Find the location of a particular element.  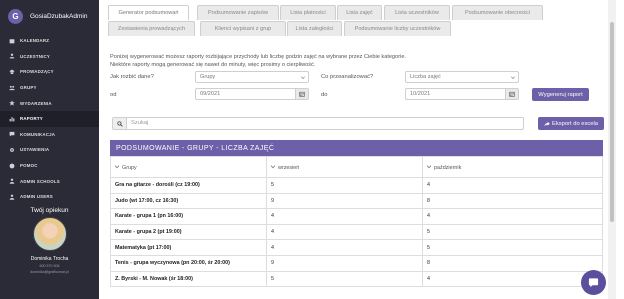

tab-generator: Generator podsumowań is located at coordinates (148, 12).